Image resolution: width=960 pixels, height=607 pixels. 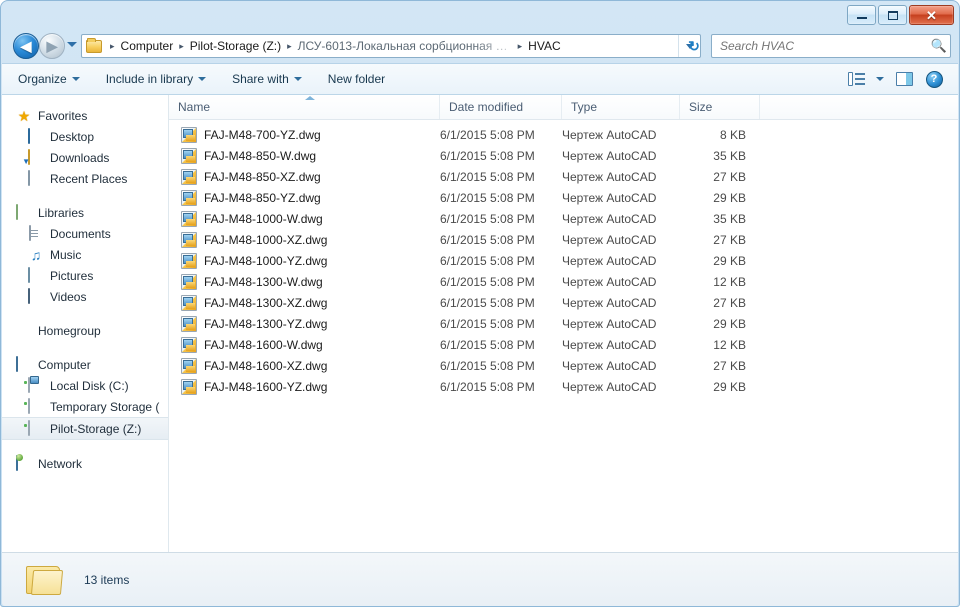 What do you see at coordinates (356, 79) in the screenshot?
I see `new-folder-button: New folder` at bounding box center [356, 79].